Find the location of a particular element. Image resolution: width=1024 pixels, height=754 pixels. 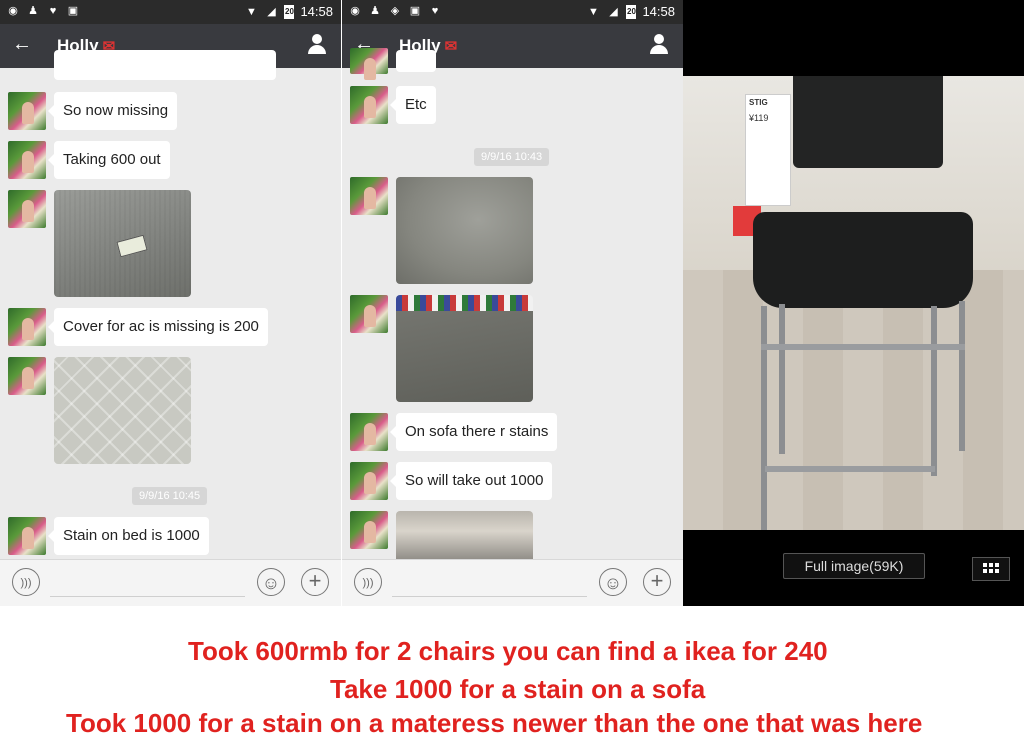

floor-image is located at coordinates (853, 400).